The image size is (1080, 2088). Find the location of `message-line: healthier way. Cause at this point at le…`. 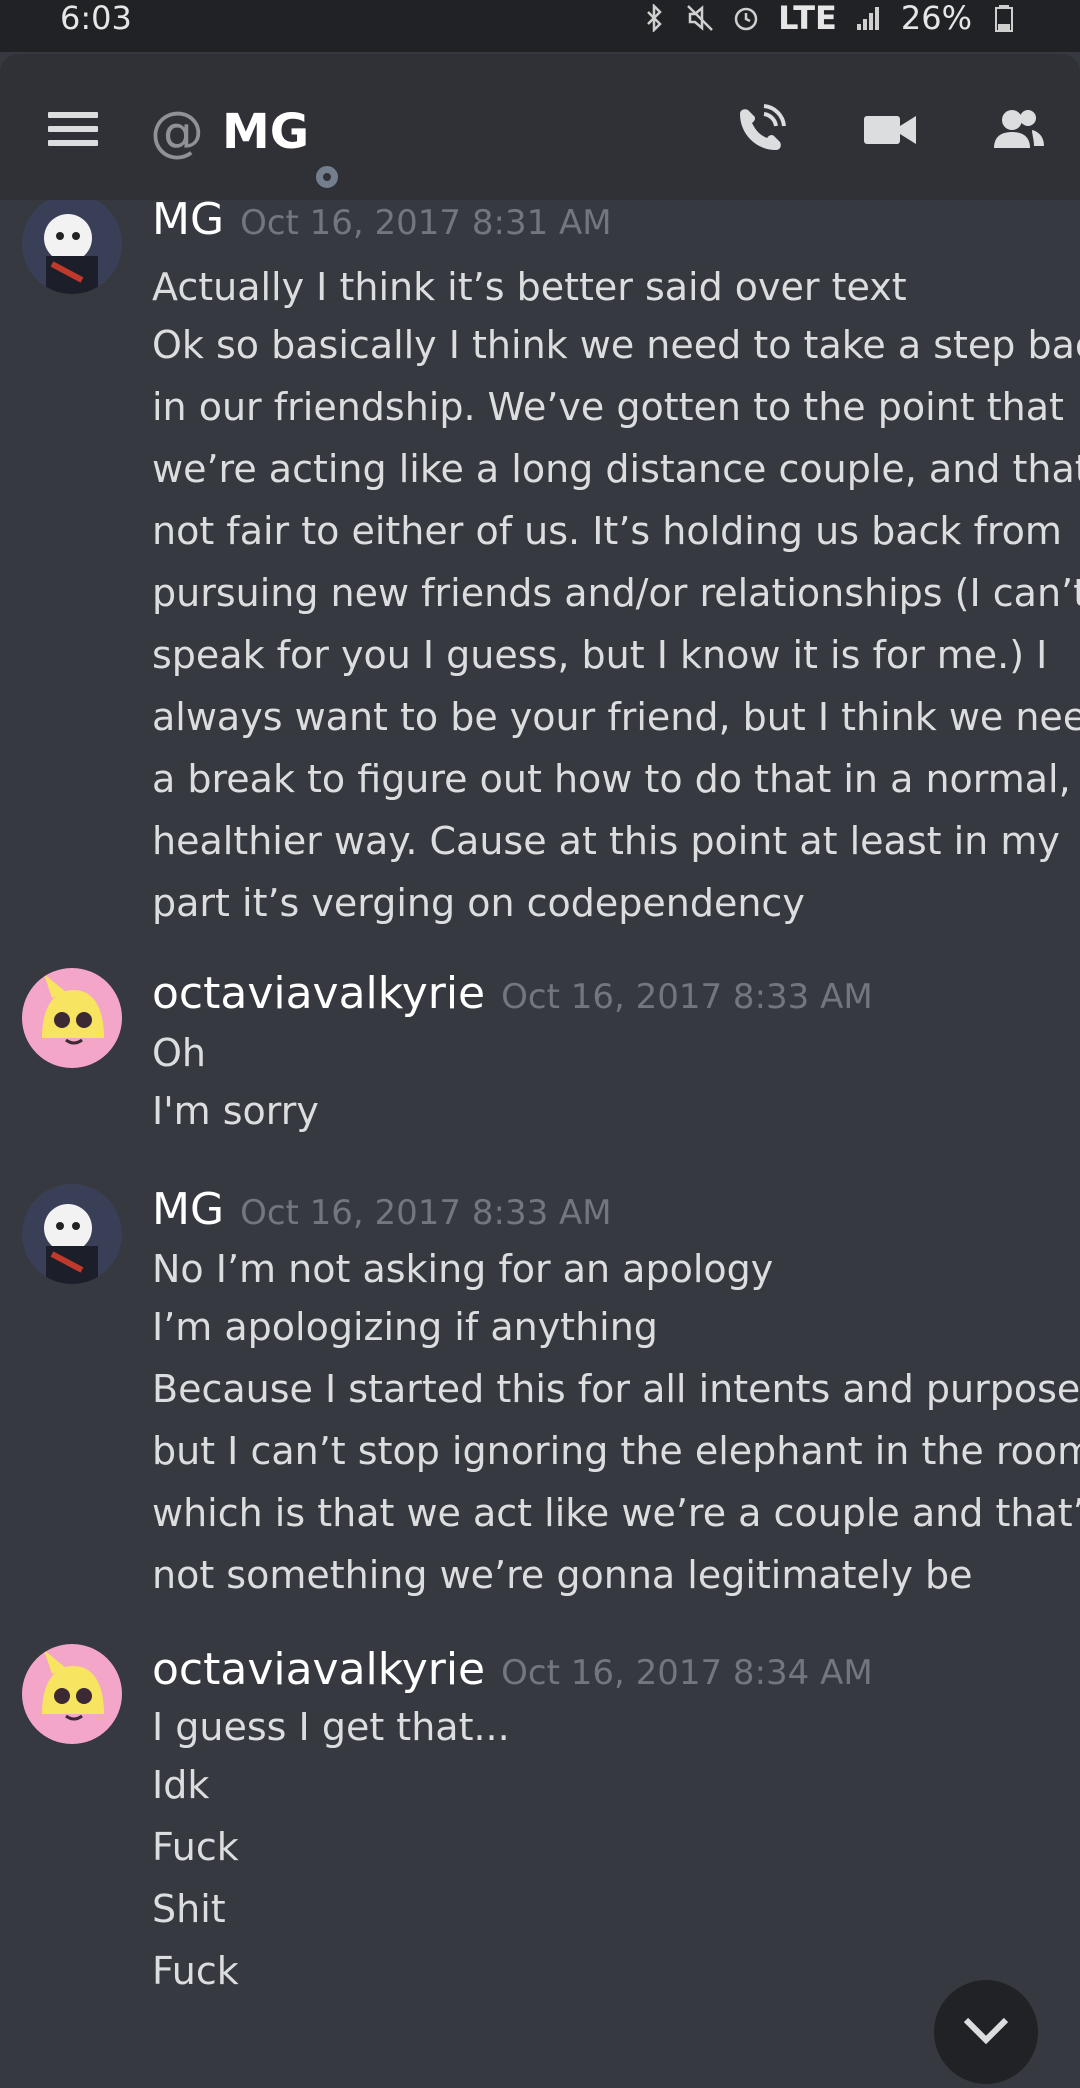

message-line: healthier way. Cause at this point at le… is located at coordinates (606, 841).